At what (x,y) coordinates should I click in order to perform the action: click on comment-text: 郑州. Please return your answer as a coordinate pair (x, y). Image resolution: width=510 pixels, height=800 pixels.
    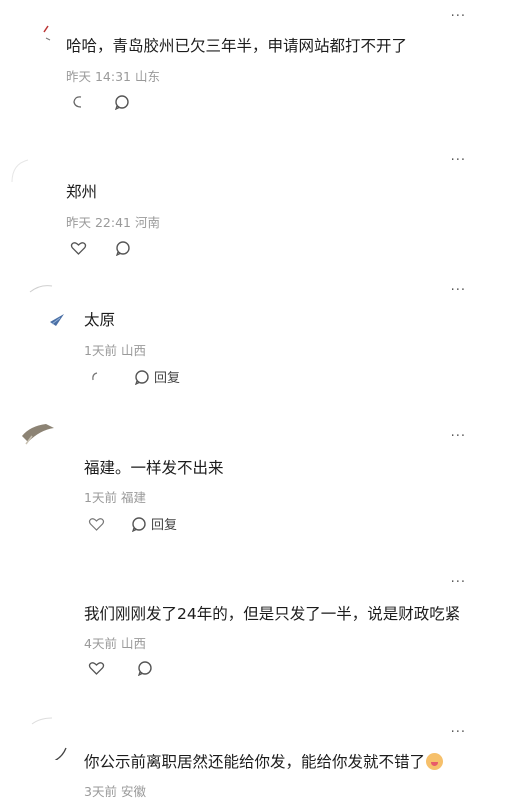
    Looking at the image, I should click on (82, 192).